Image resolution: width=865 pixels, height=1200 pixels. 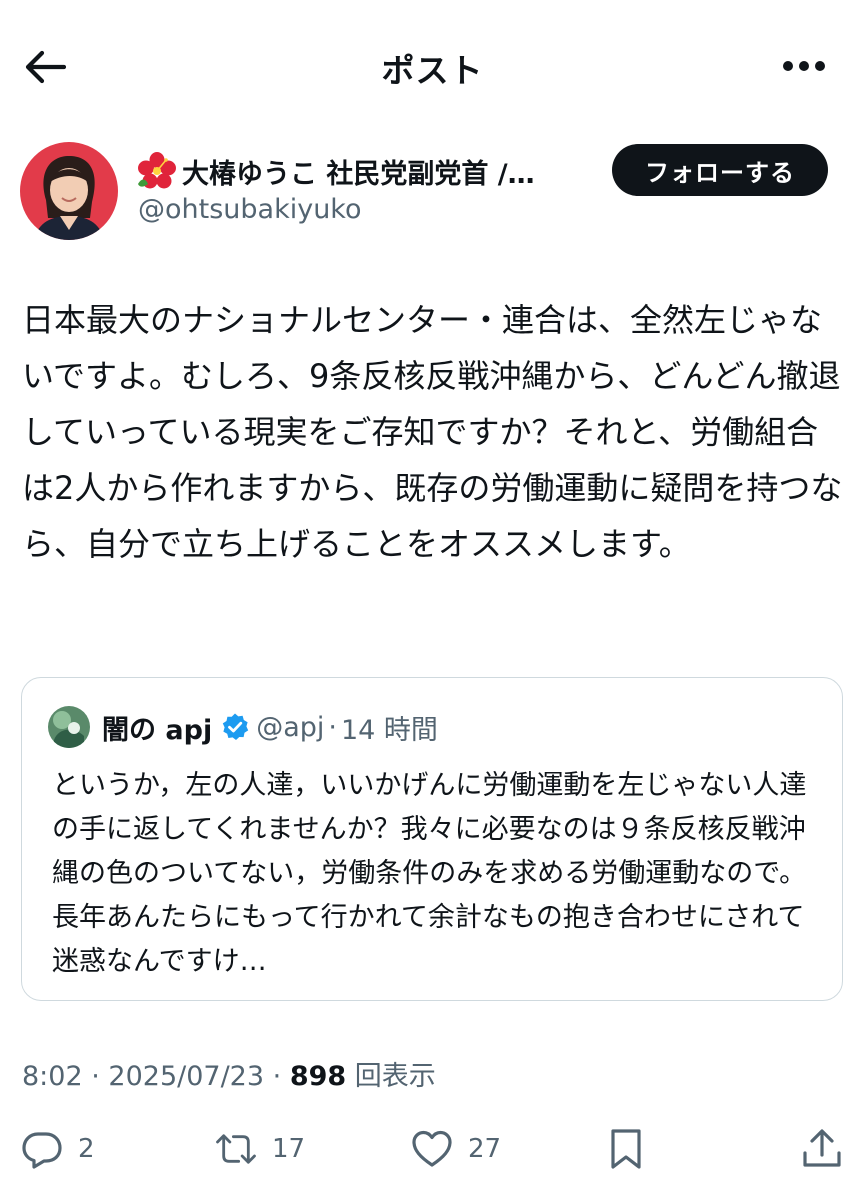 I want to click on repost-button: 17, so click(x=259, y=1149).